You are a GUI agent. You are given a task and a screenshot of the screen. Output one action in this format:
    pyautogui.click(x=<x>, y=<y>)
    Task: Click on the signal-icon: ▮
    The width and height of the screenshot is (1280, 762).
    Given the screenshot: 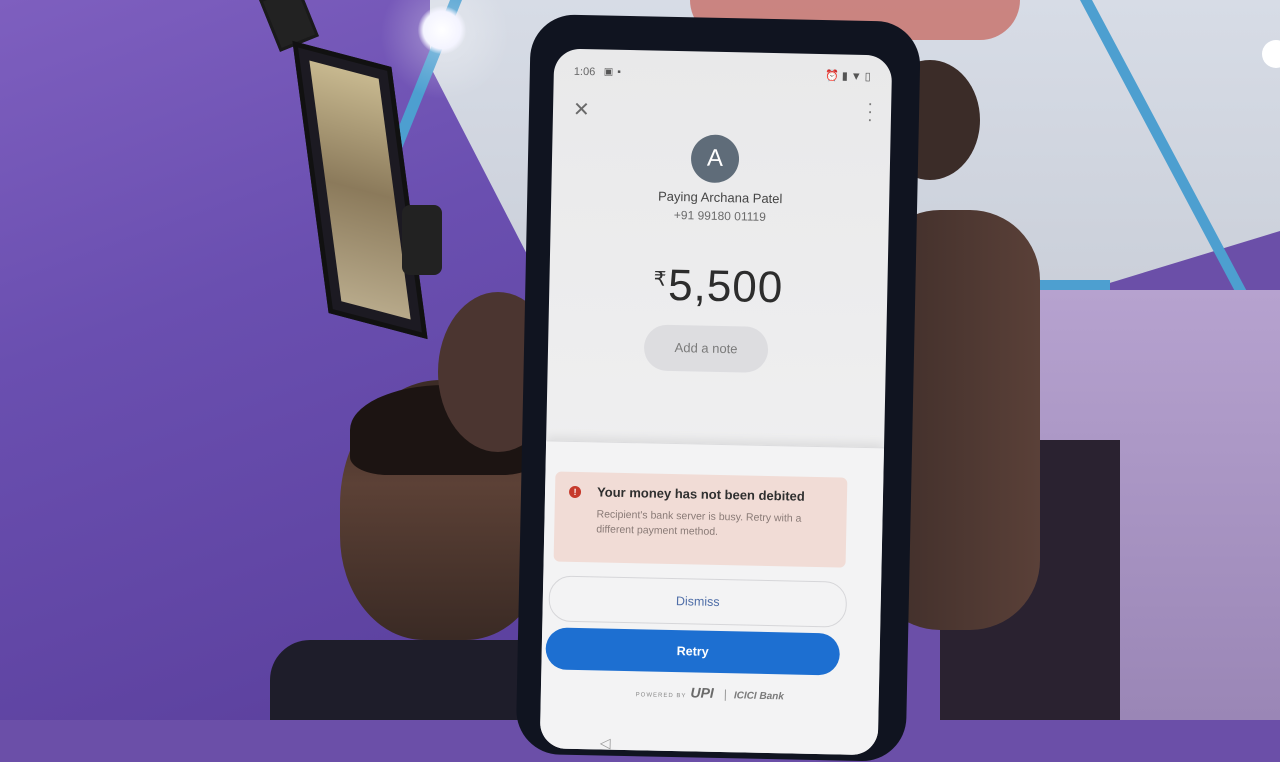 What is the action you would take?
    pyautogui.click(x=846, y=76)
    